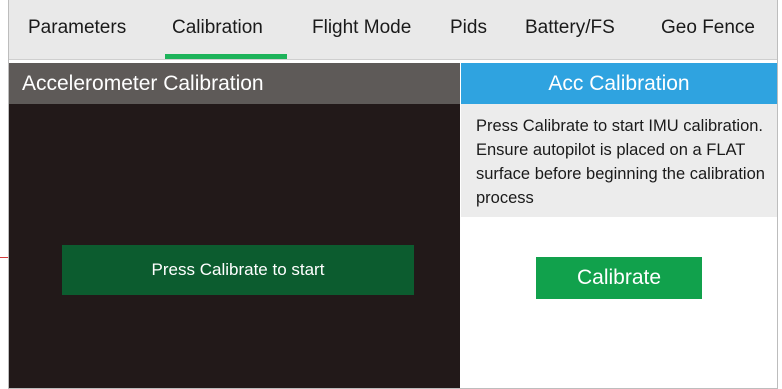  I want to click on acc-calibration-title: Acc Calibration, so click(619, 83).